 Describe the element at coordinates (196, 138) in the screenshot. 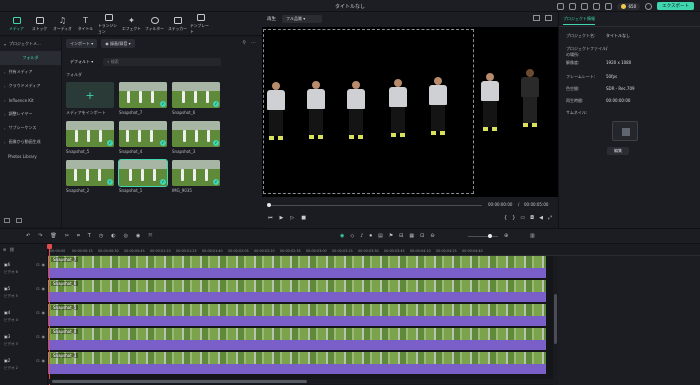

I see `media-item: ✓ Snapshot_3` at that location.